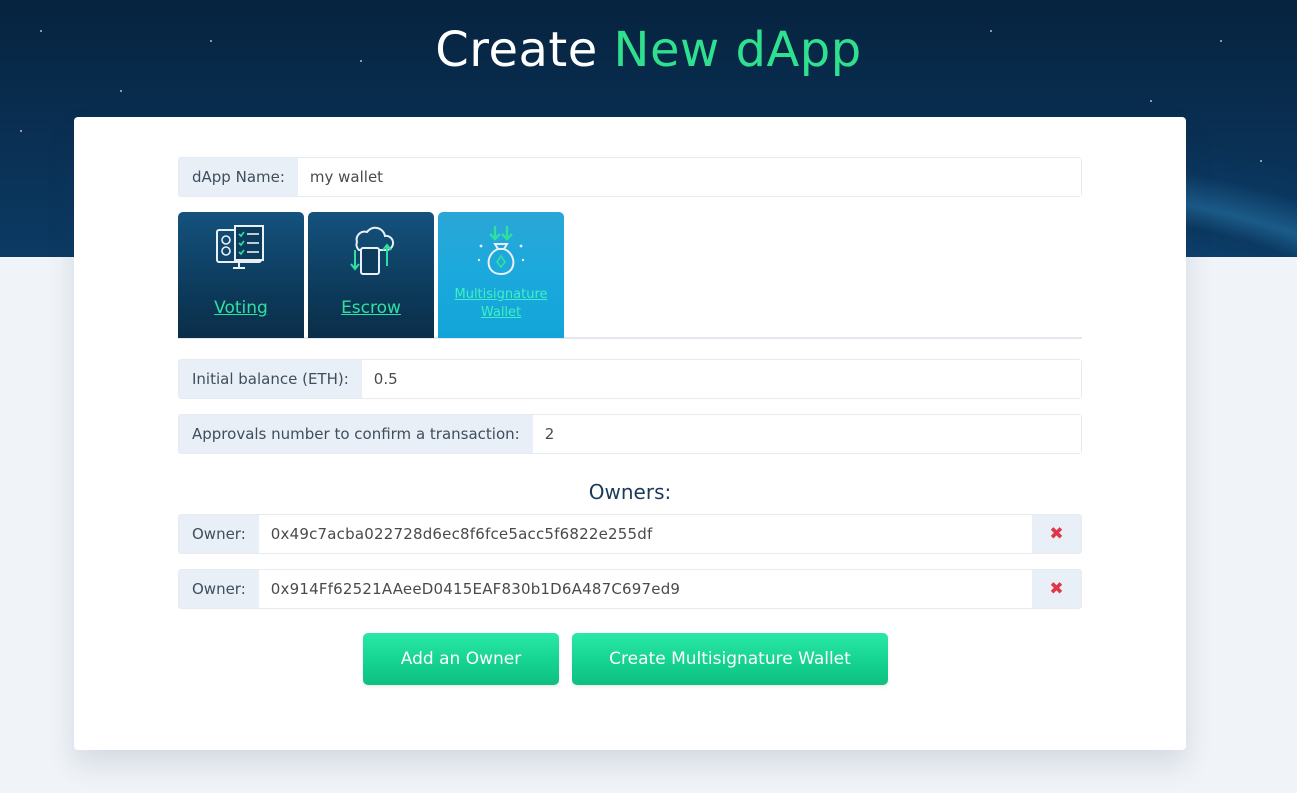 The height and width of the screenshot is (793, 1297). I want to click on tab-multisignature-label-line2: Wallet, so click(501, 312).